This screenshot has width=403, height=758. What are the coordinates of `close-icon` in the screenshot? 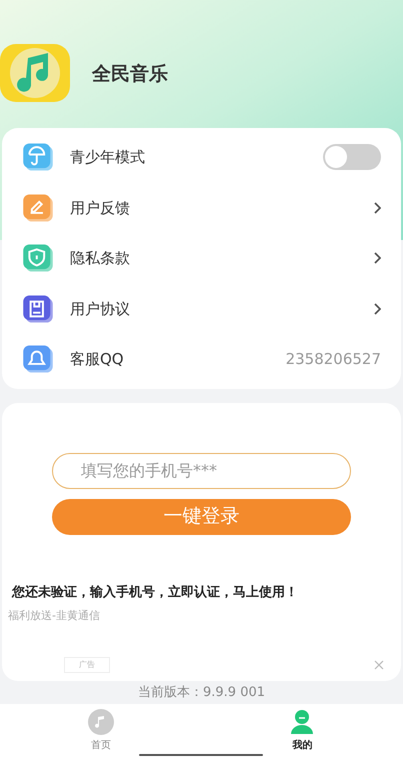 It's located at (379, 665).